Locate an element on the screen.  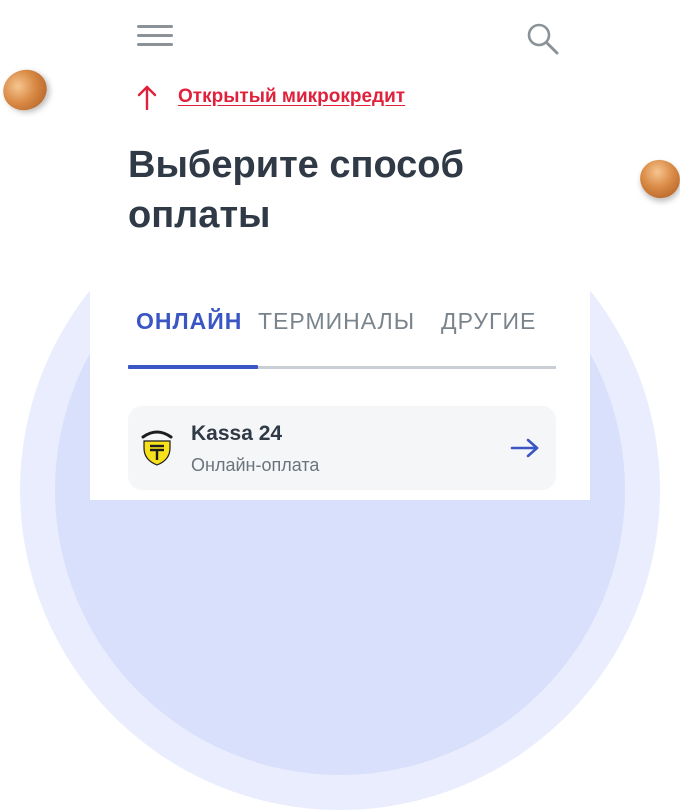
hamburger-menu-icon is located at coordinates (155, 36).